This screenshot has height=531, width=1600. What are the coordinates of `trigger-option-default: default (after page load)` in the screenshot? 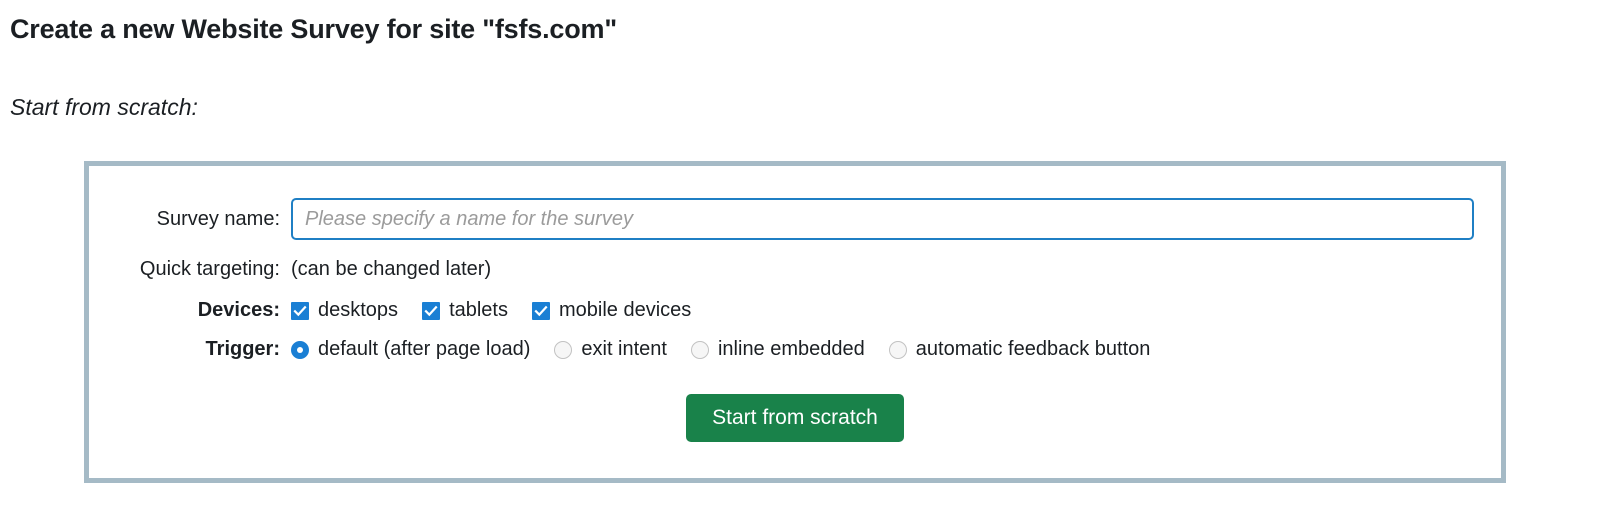 It's located at (410, 349).